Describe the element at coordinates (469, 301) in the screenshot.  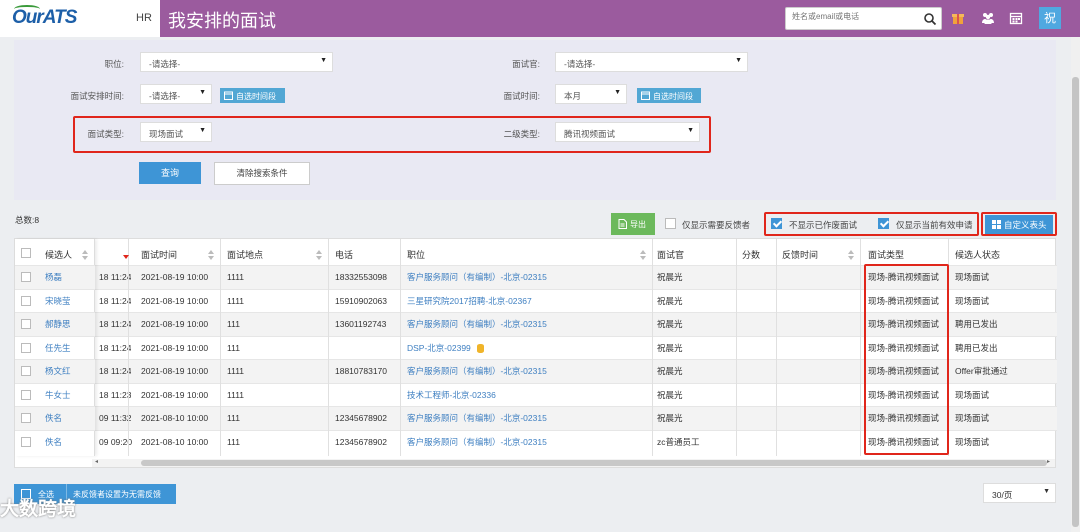
I see `cell-position: 三星研究院2017招聘-北京-02367` at that location.